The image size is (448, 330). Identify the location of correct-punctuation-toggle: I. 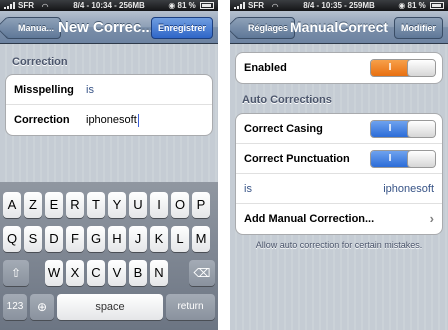
(403, 159).